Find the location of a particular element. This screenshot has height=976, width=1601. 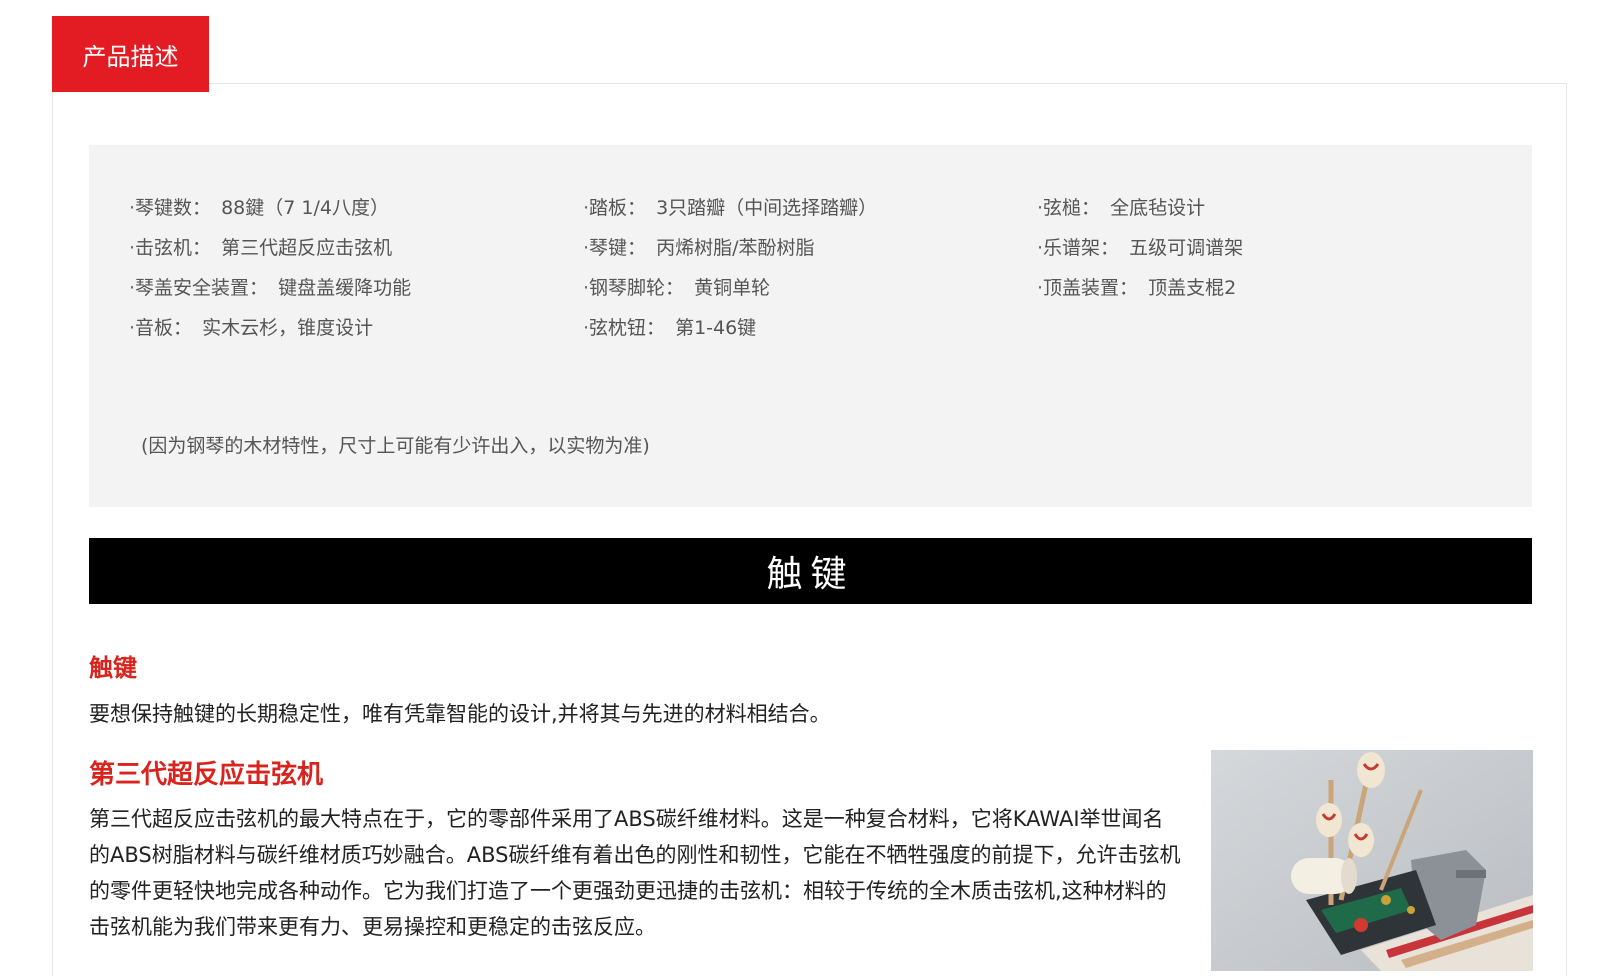

spec-column-3: ·弦槌： 全底毡设计 ·乐谱架： 五级可调谱架 ·顶盖装置： 顶盖支棍2 is located at coordinates (1140, 253).